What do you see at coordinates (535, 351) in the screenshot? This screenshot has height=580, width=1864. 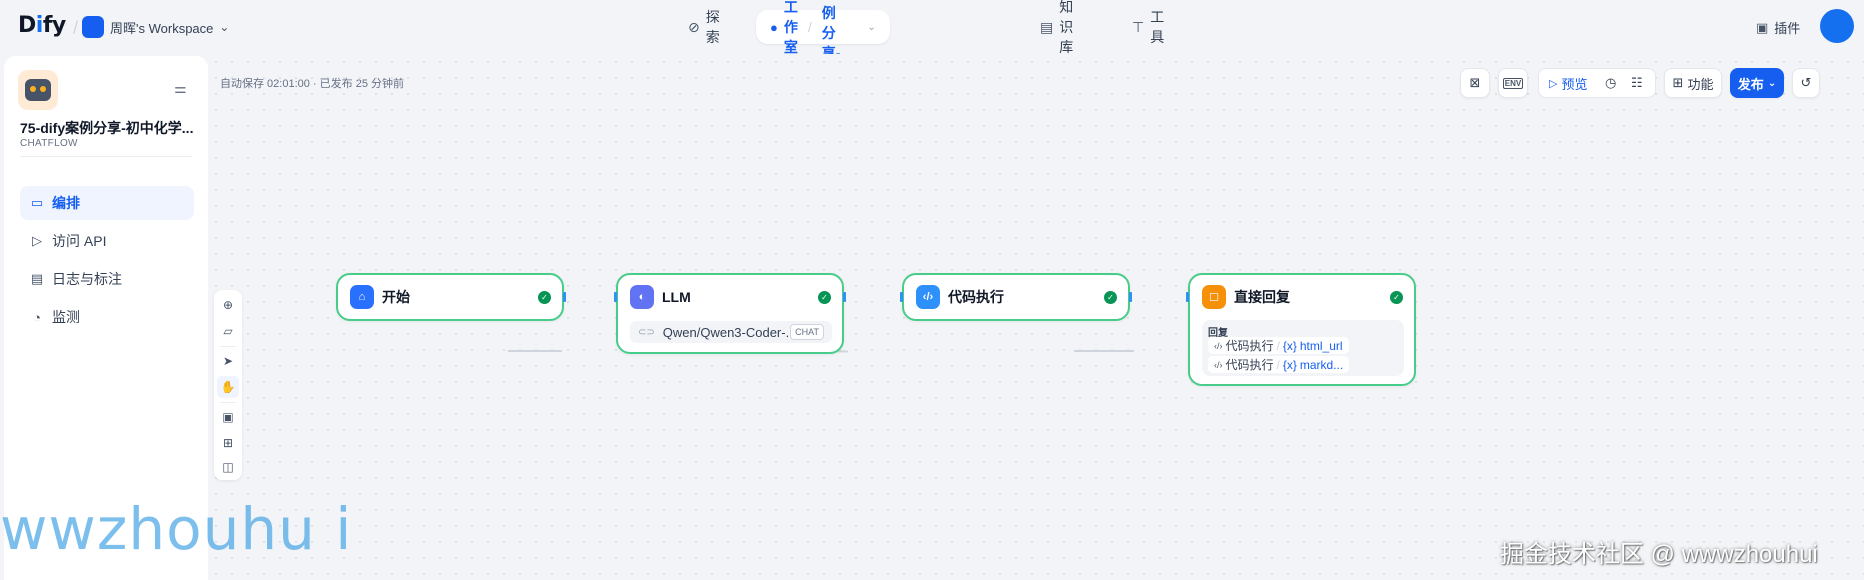 I see `edge-start-llm` at bounding box center [535, 351].